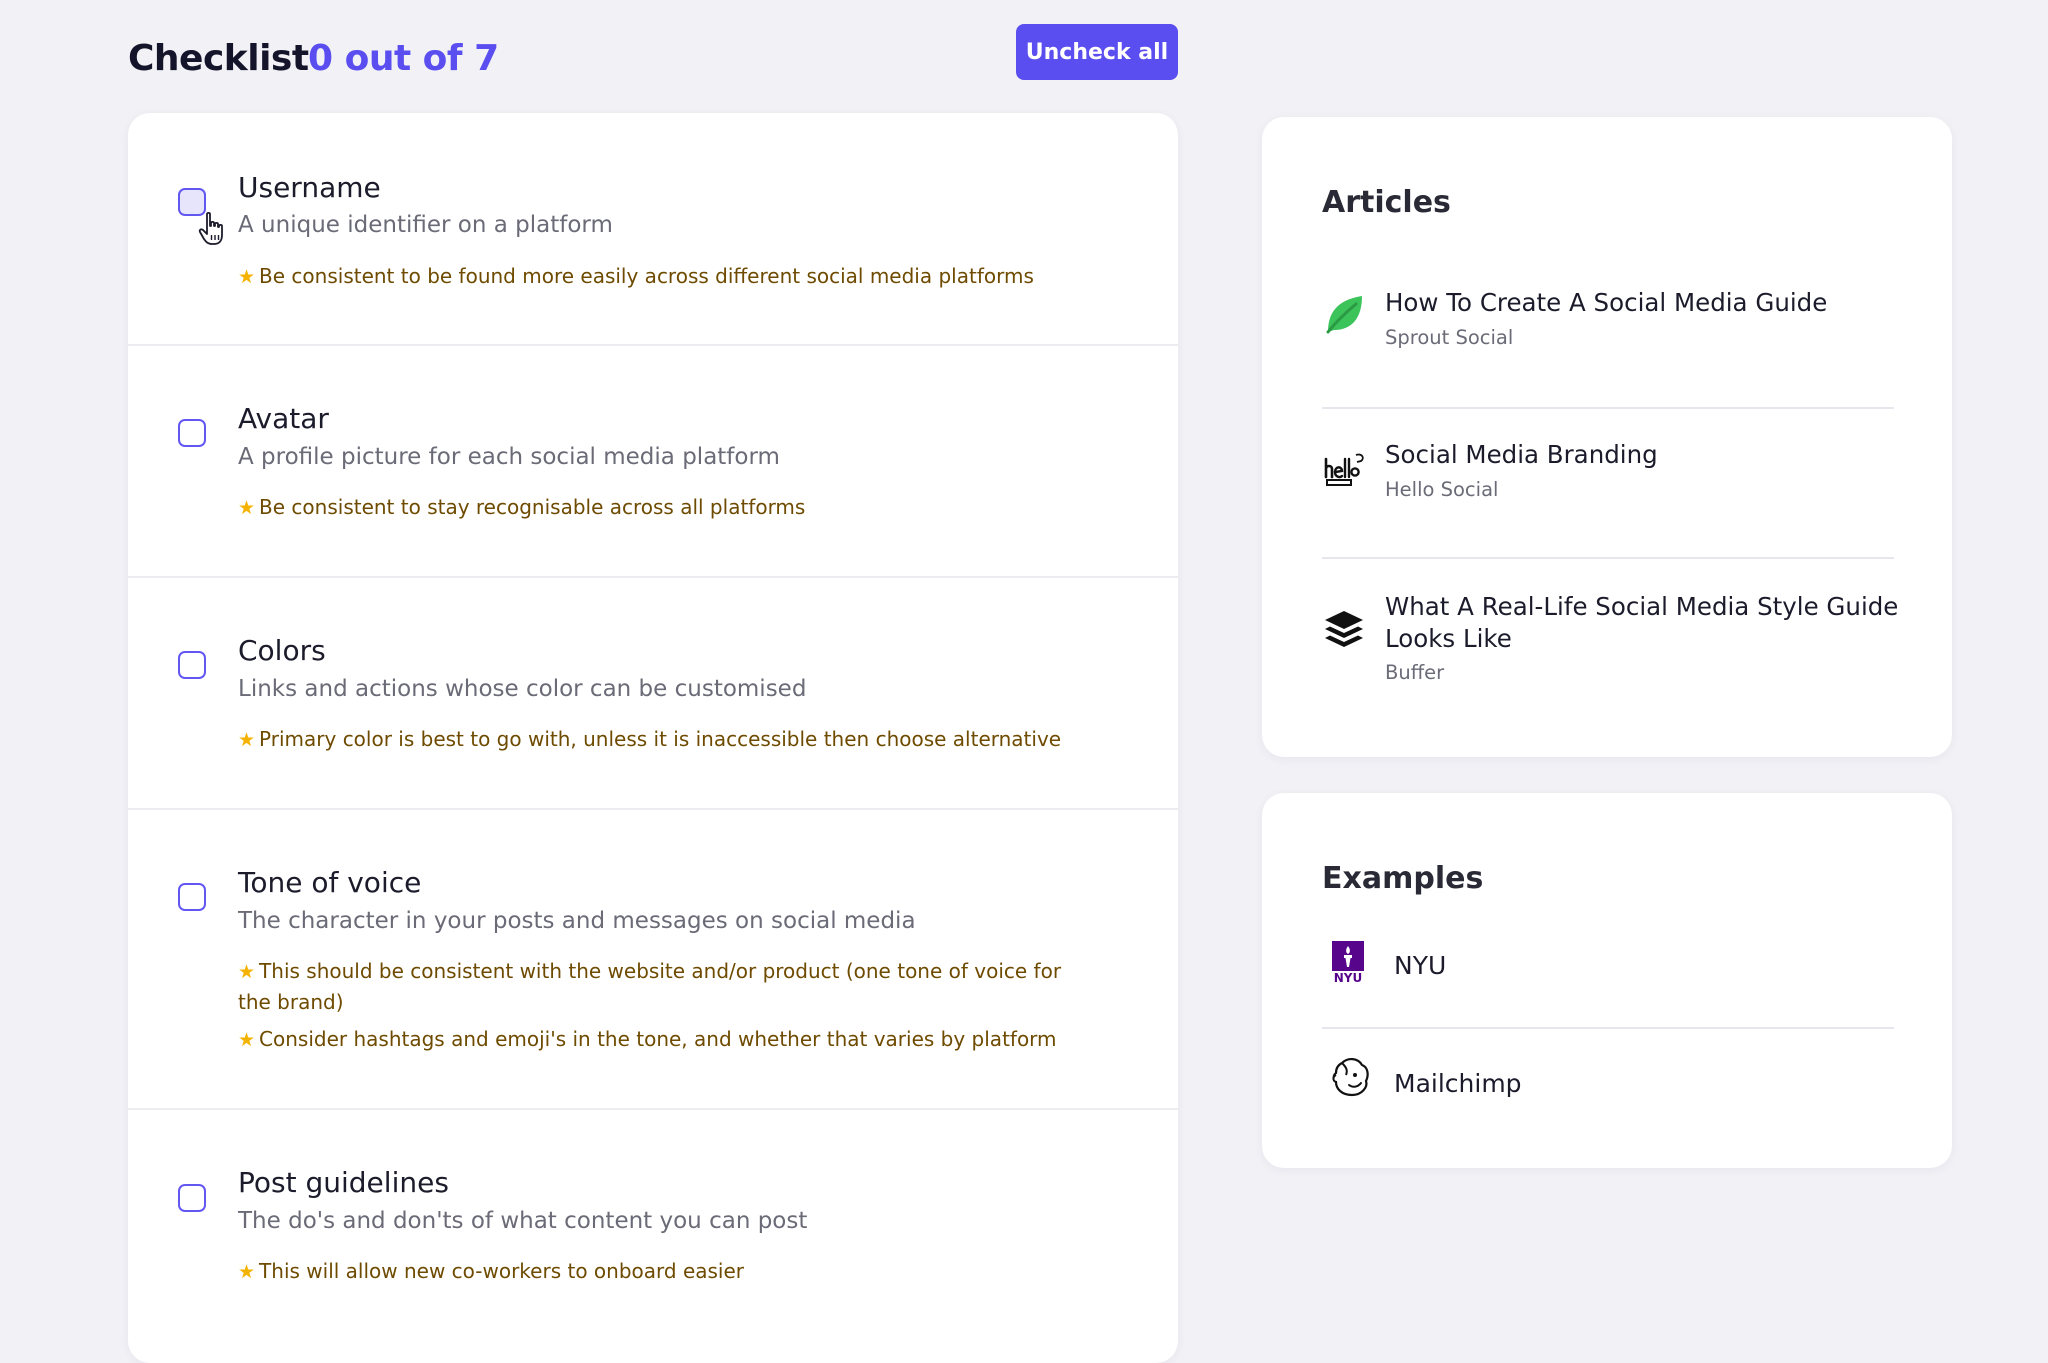 This screenshot has width=2048, height=1363. Describe the element at coordinates (309, 187) in the screenshot. I see `item-title: Username` at that location.